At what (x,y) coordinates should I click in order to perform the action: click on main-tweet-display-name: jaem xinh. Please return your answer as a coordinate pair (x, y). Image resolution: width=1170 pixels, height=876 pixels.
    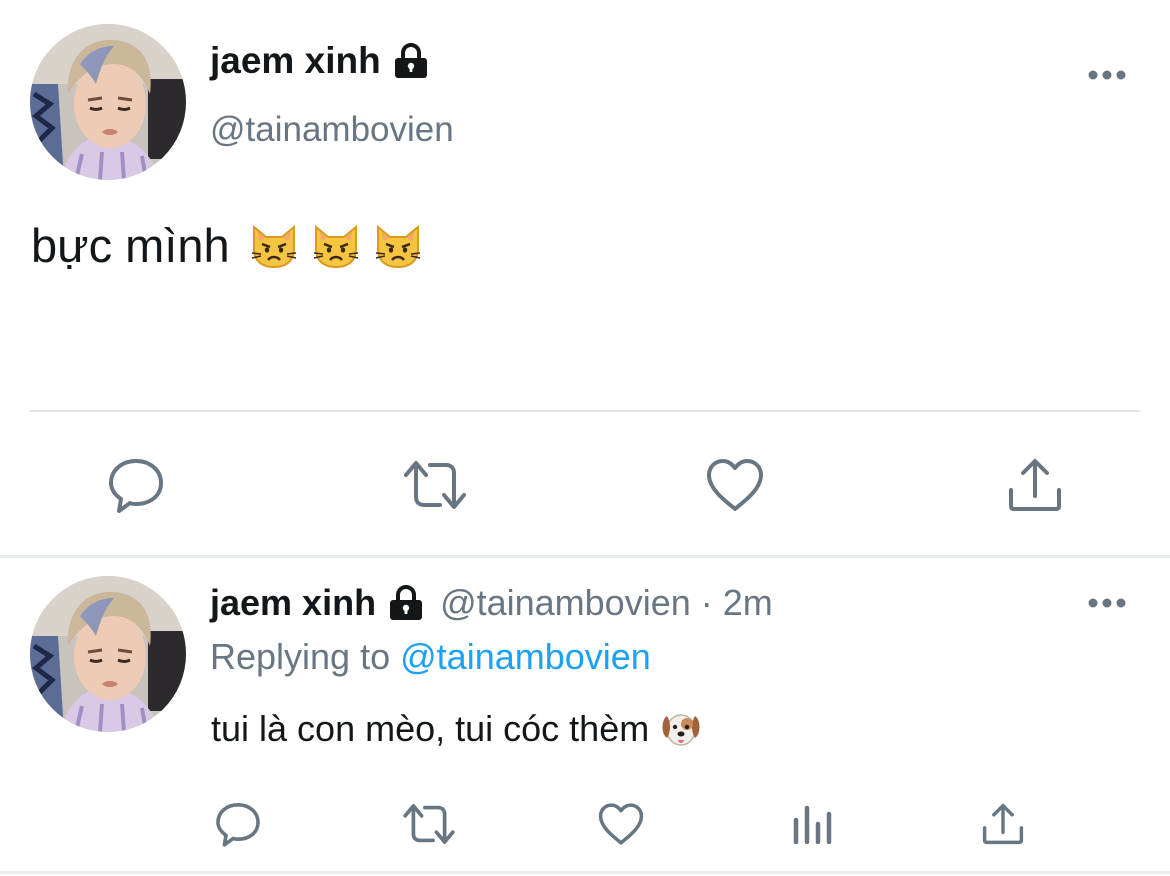
    Looking at the image, I should click on (295, 61).